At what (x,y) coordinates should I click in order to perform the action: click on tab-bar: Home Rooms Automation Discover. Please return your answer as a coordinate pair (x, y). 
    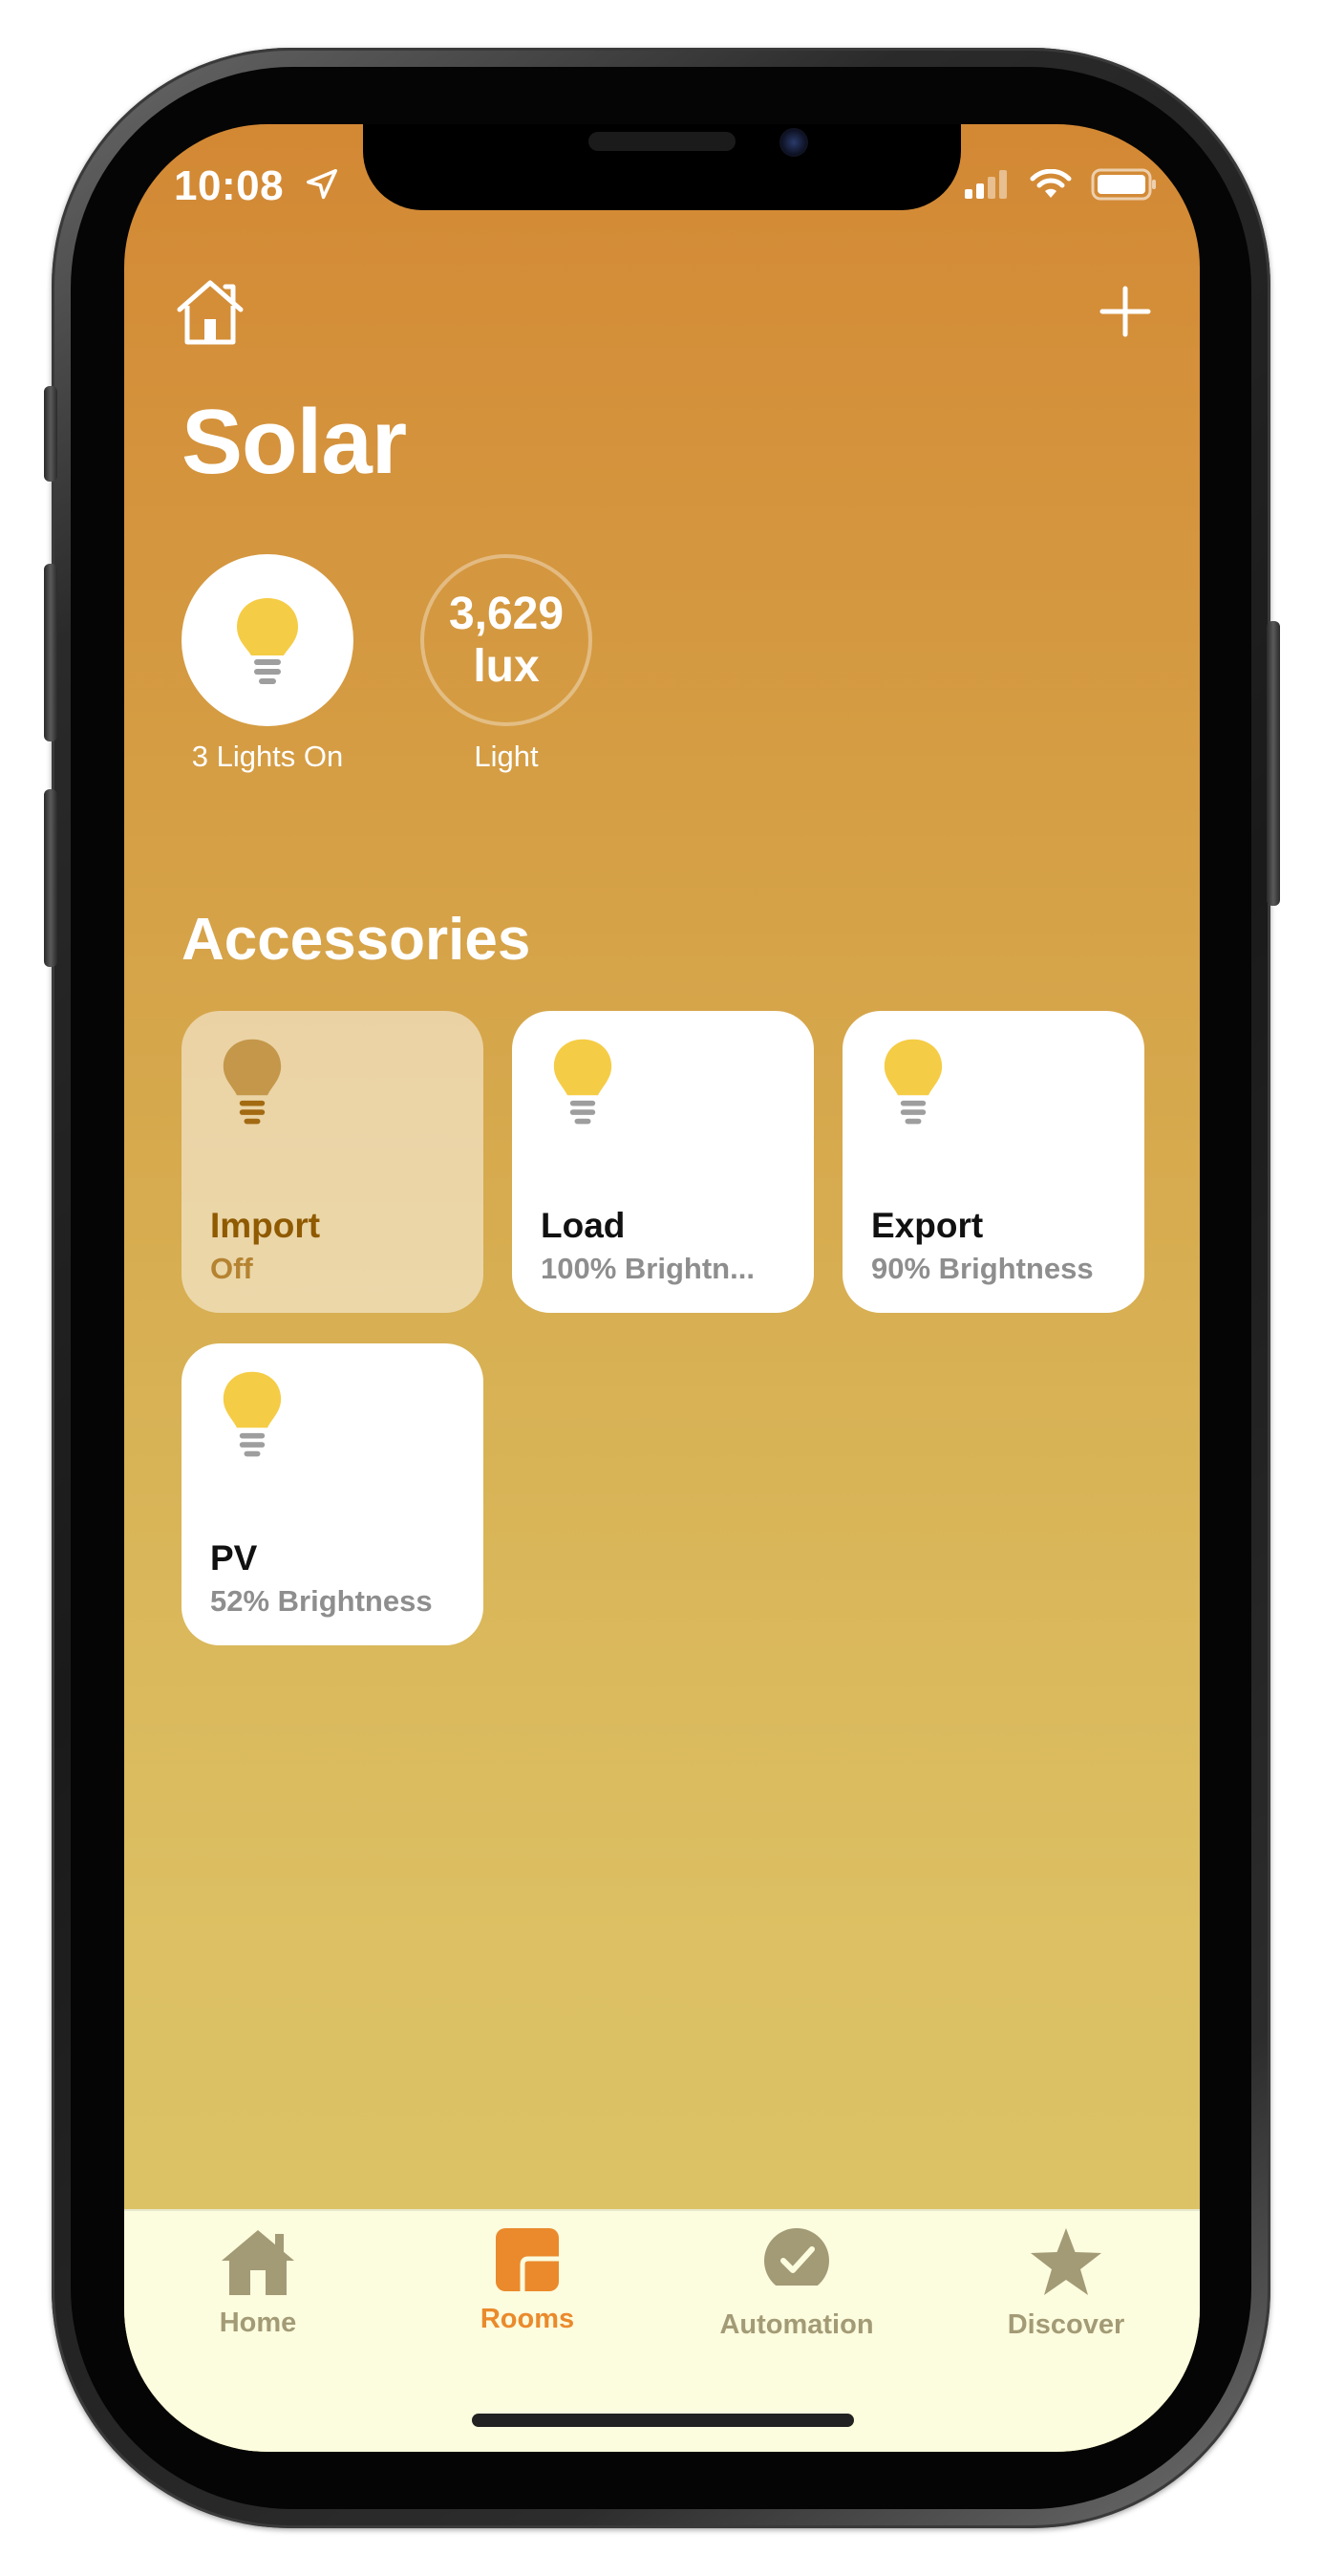
    Looking at the image, I should click on (662, 2330).